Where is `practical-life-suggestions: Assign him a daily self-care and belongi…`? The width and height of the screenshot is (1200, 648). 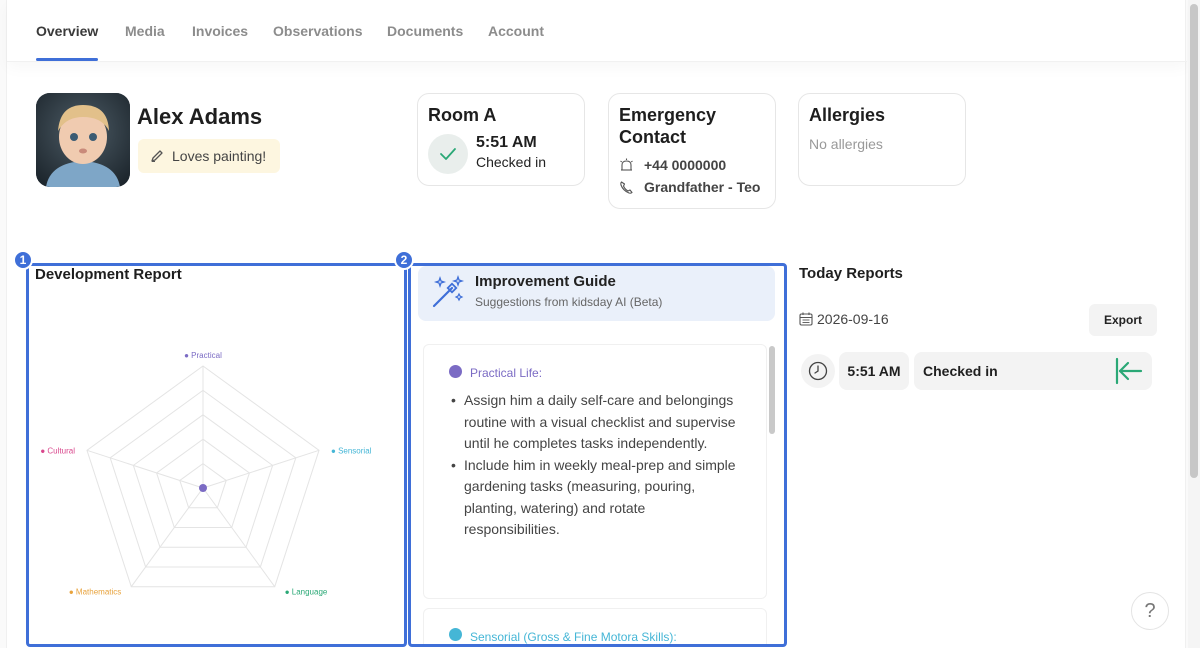 practical-life-suggestions: Assign him a daily self-care and belongi… is located at coordinates (595, 465).